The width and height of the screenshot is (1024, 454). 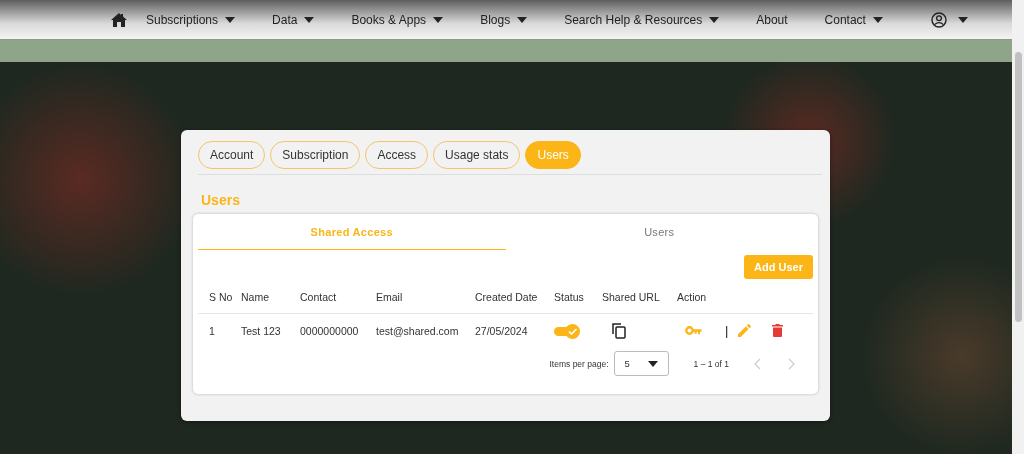 What do you see at coordinates (338, 297) in the screenshot?
I see `column-header: Contact` at bounding box center [338, 297].